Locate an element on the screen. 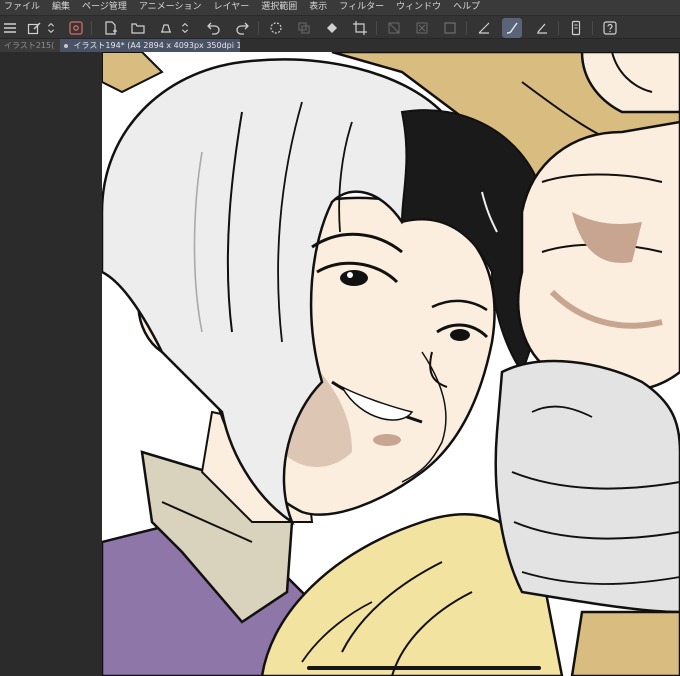  crop-icon is located at coordinates (360, 28).